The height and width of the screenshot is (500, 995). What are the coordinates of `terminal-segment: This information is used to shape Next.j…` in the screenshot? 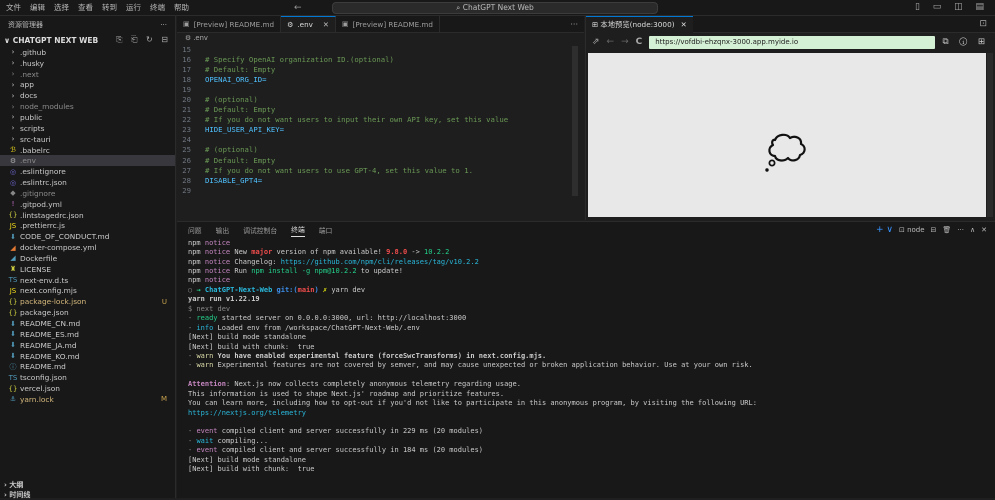 It's located at (346, 393).